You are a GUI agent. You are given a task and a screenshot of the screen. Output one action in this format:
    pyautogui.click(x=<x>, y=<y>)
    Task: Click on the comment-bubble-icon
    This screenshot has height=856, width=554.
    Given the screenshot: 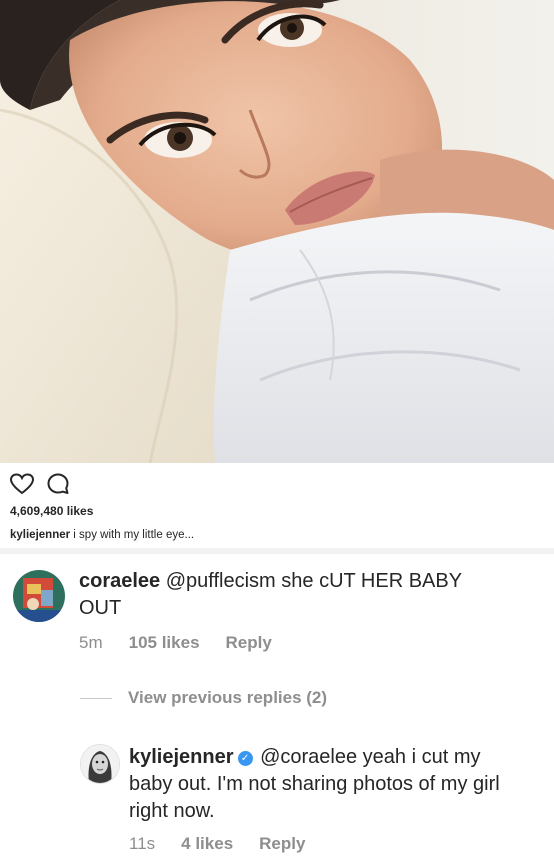 What is the action you would take?
    pyautogui.click(x=58, y=486)
    